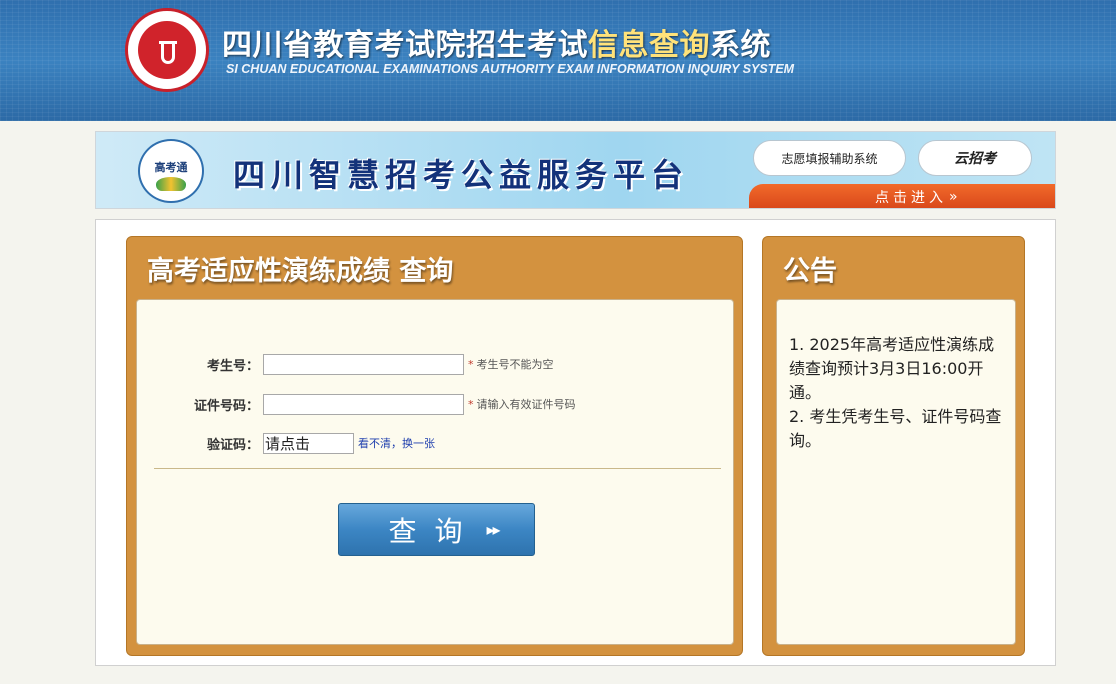 The image size is (1116, 684). What do you see at coordinates (232, 366) in the screenshot?
I see `exam-number-label: 考生号：` at bounding box center [232, 366].